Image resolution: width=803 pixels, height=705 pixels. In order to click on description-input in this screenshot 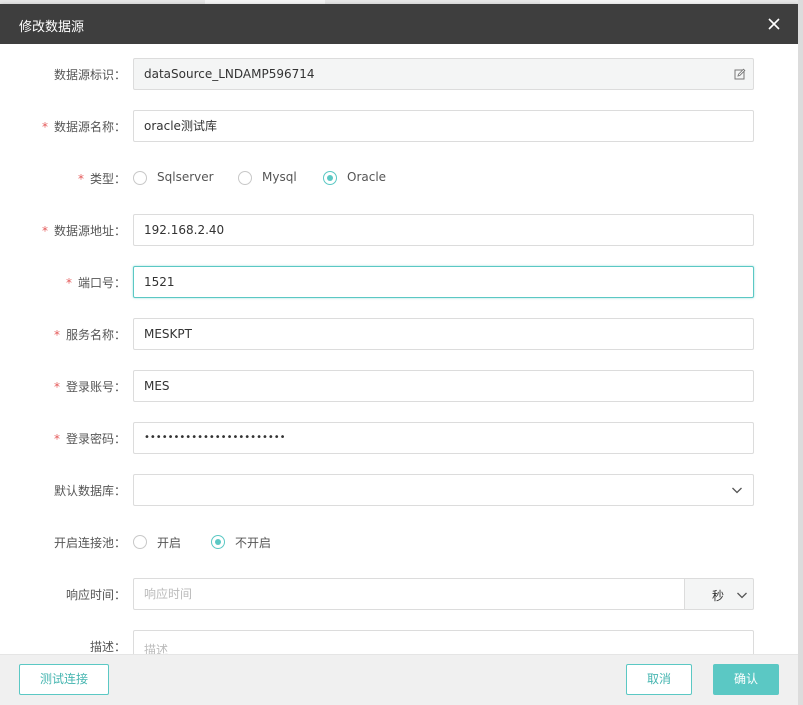, I will do `click(443, 642)`.